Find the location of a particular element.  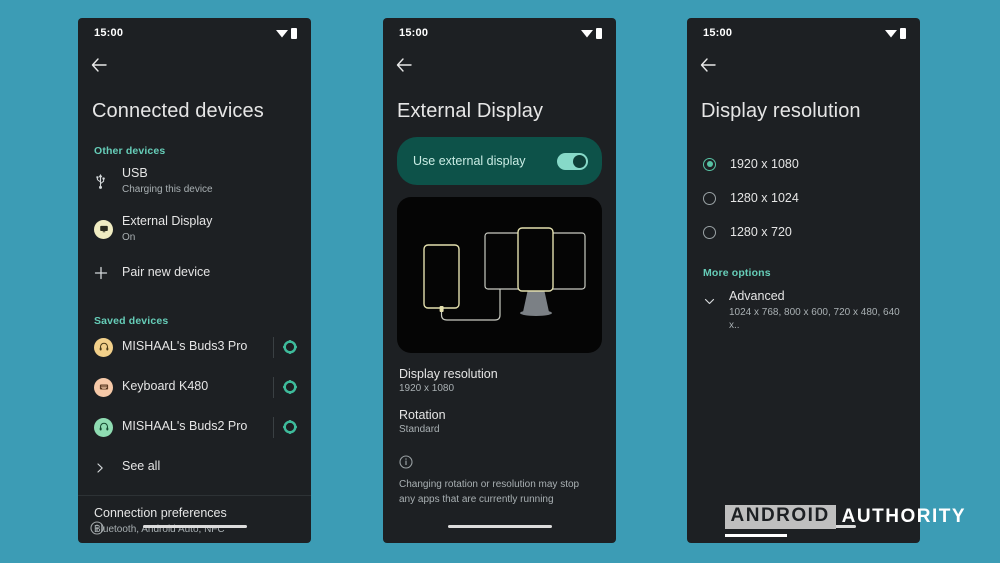

external-display-illustration is located at coordinates (499, 275).